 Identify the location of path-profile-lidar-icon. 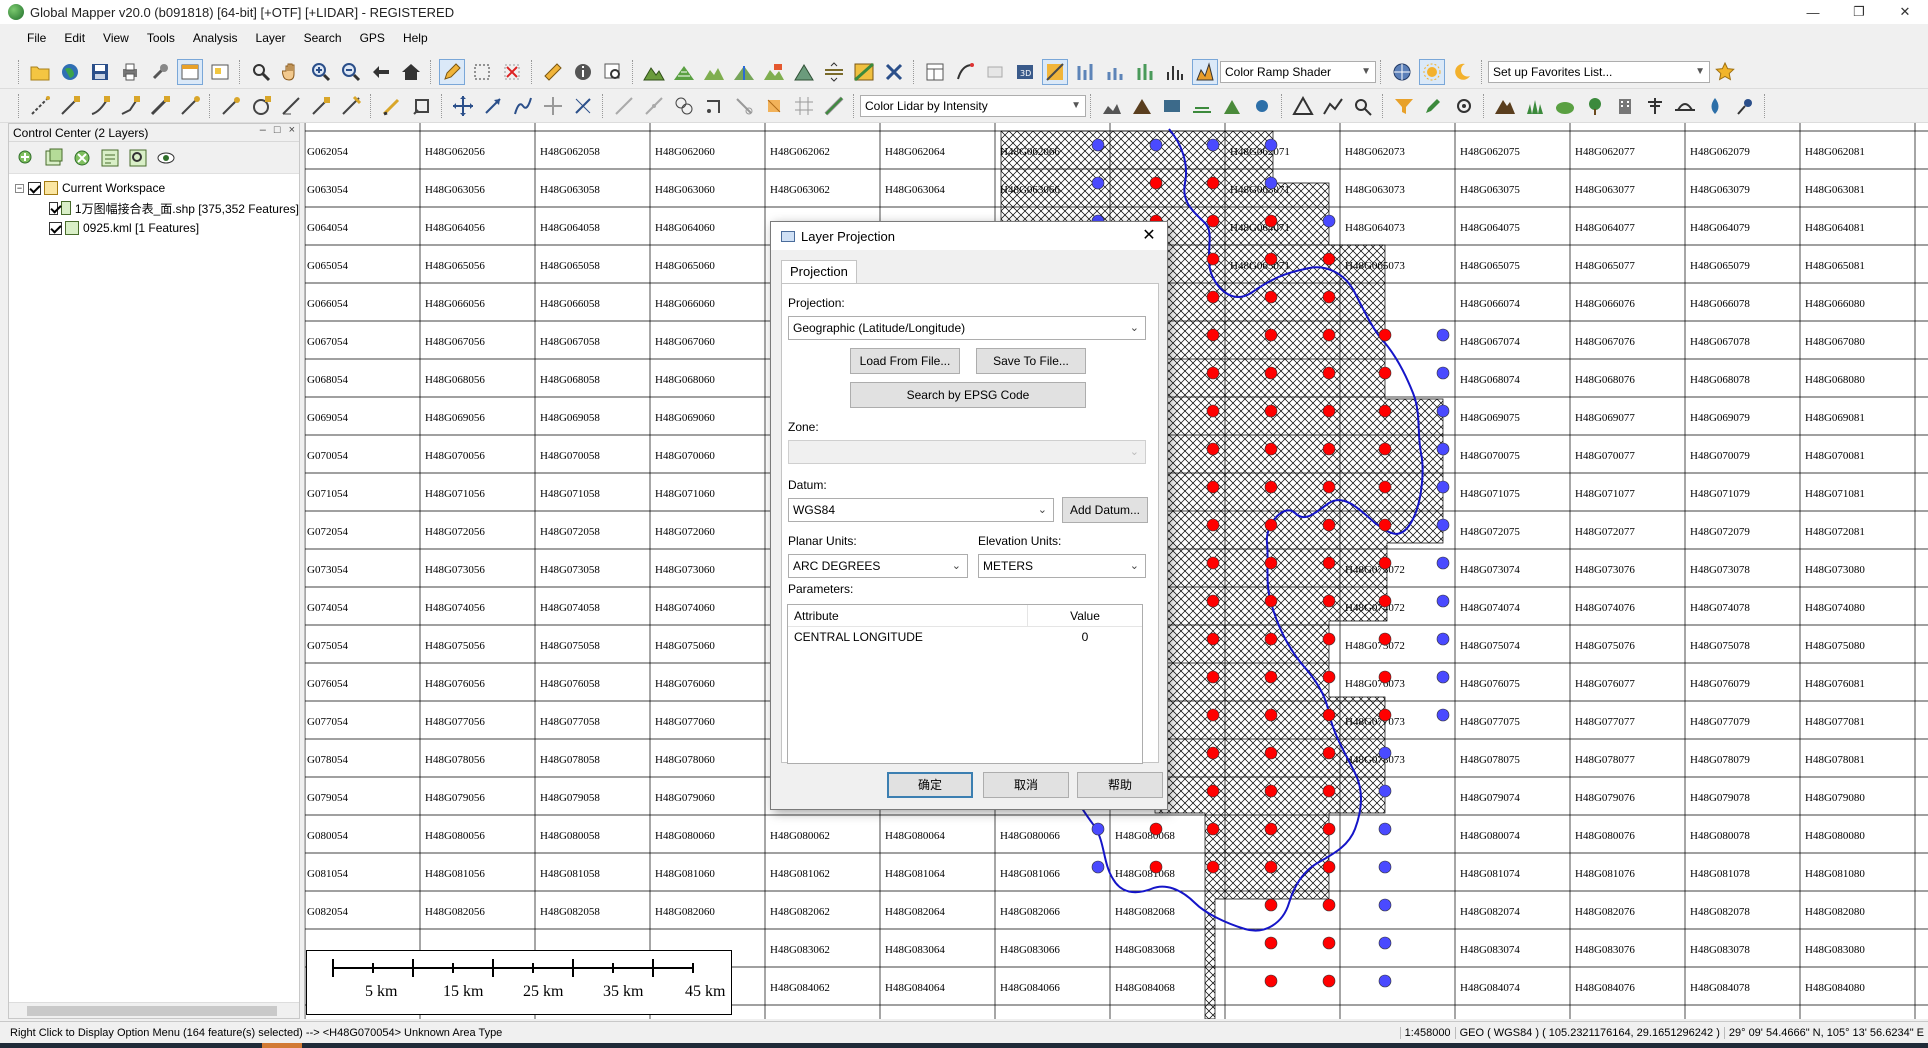
(1333, 106).